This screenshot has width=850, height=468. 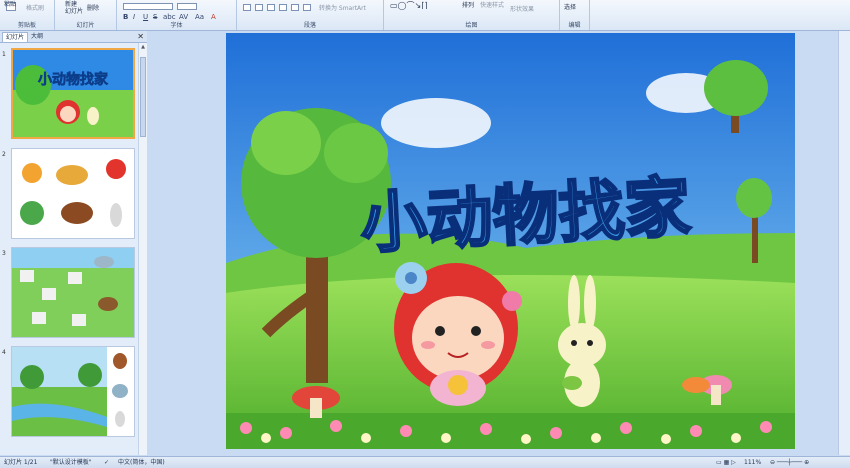 I want to click on editor-scrollbar, so click(x=844, y=243).